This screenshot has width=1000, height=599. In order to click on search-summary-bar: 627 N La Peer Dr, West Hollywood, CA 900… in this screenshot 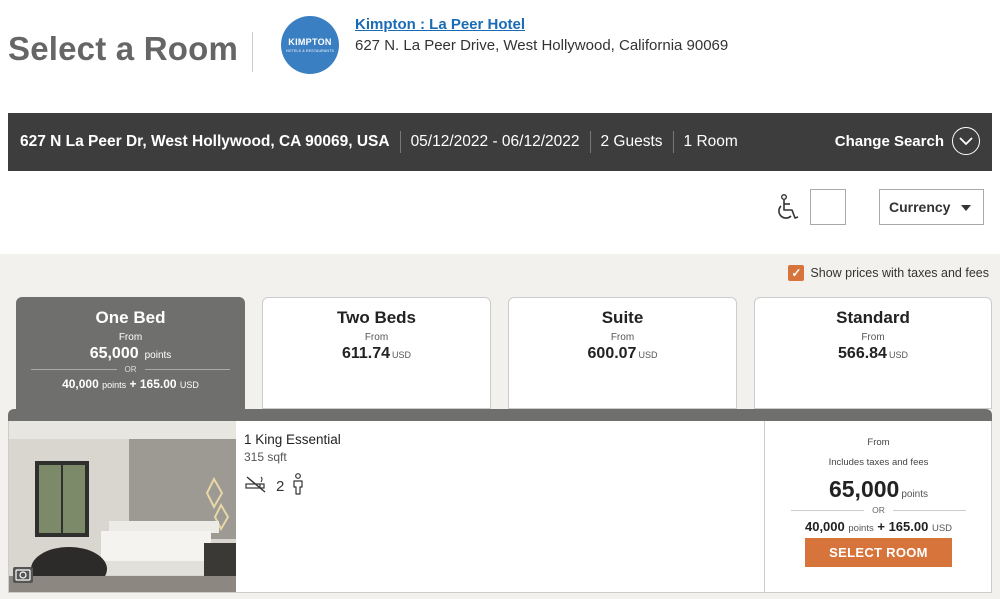, I will do `click(500, 142)`.